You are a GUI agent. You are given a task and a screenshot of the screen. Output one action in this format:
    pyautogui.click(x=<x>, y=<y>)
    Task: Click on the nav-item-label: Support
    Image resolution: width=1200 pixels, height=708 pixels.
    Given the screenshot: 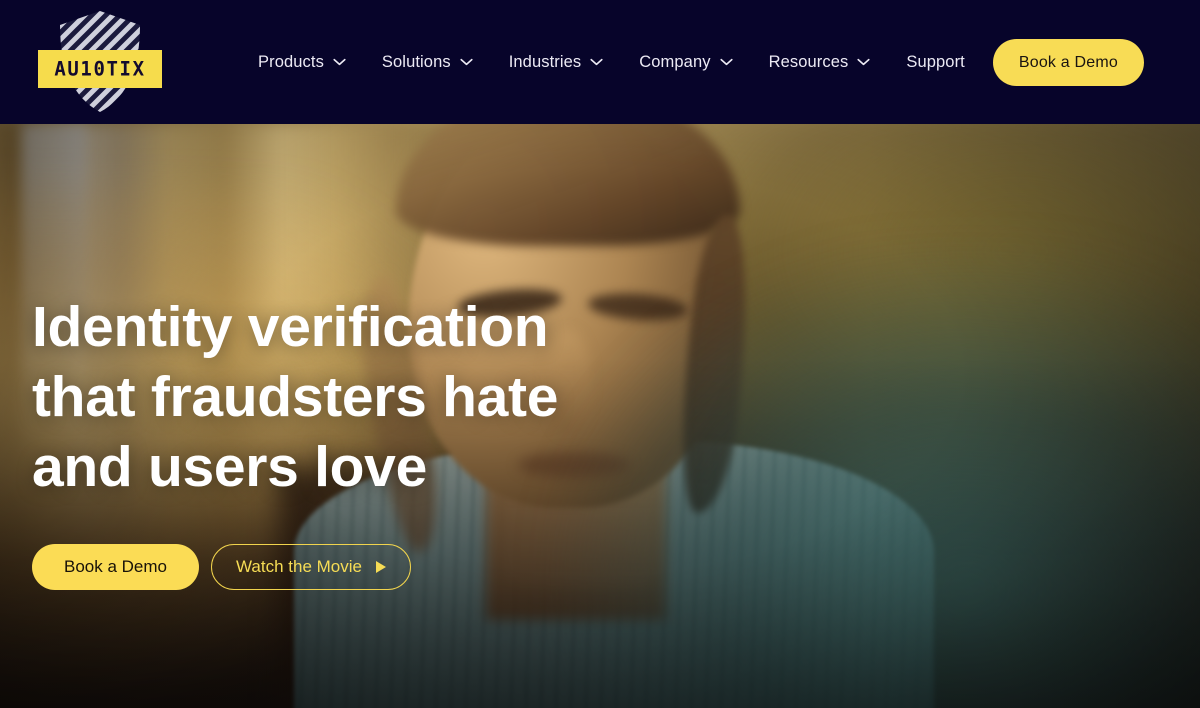 What is the action you would take?
    pyautogui.click(x=935, y=61)
    